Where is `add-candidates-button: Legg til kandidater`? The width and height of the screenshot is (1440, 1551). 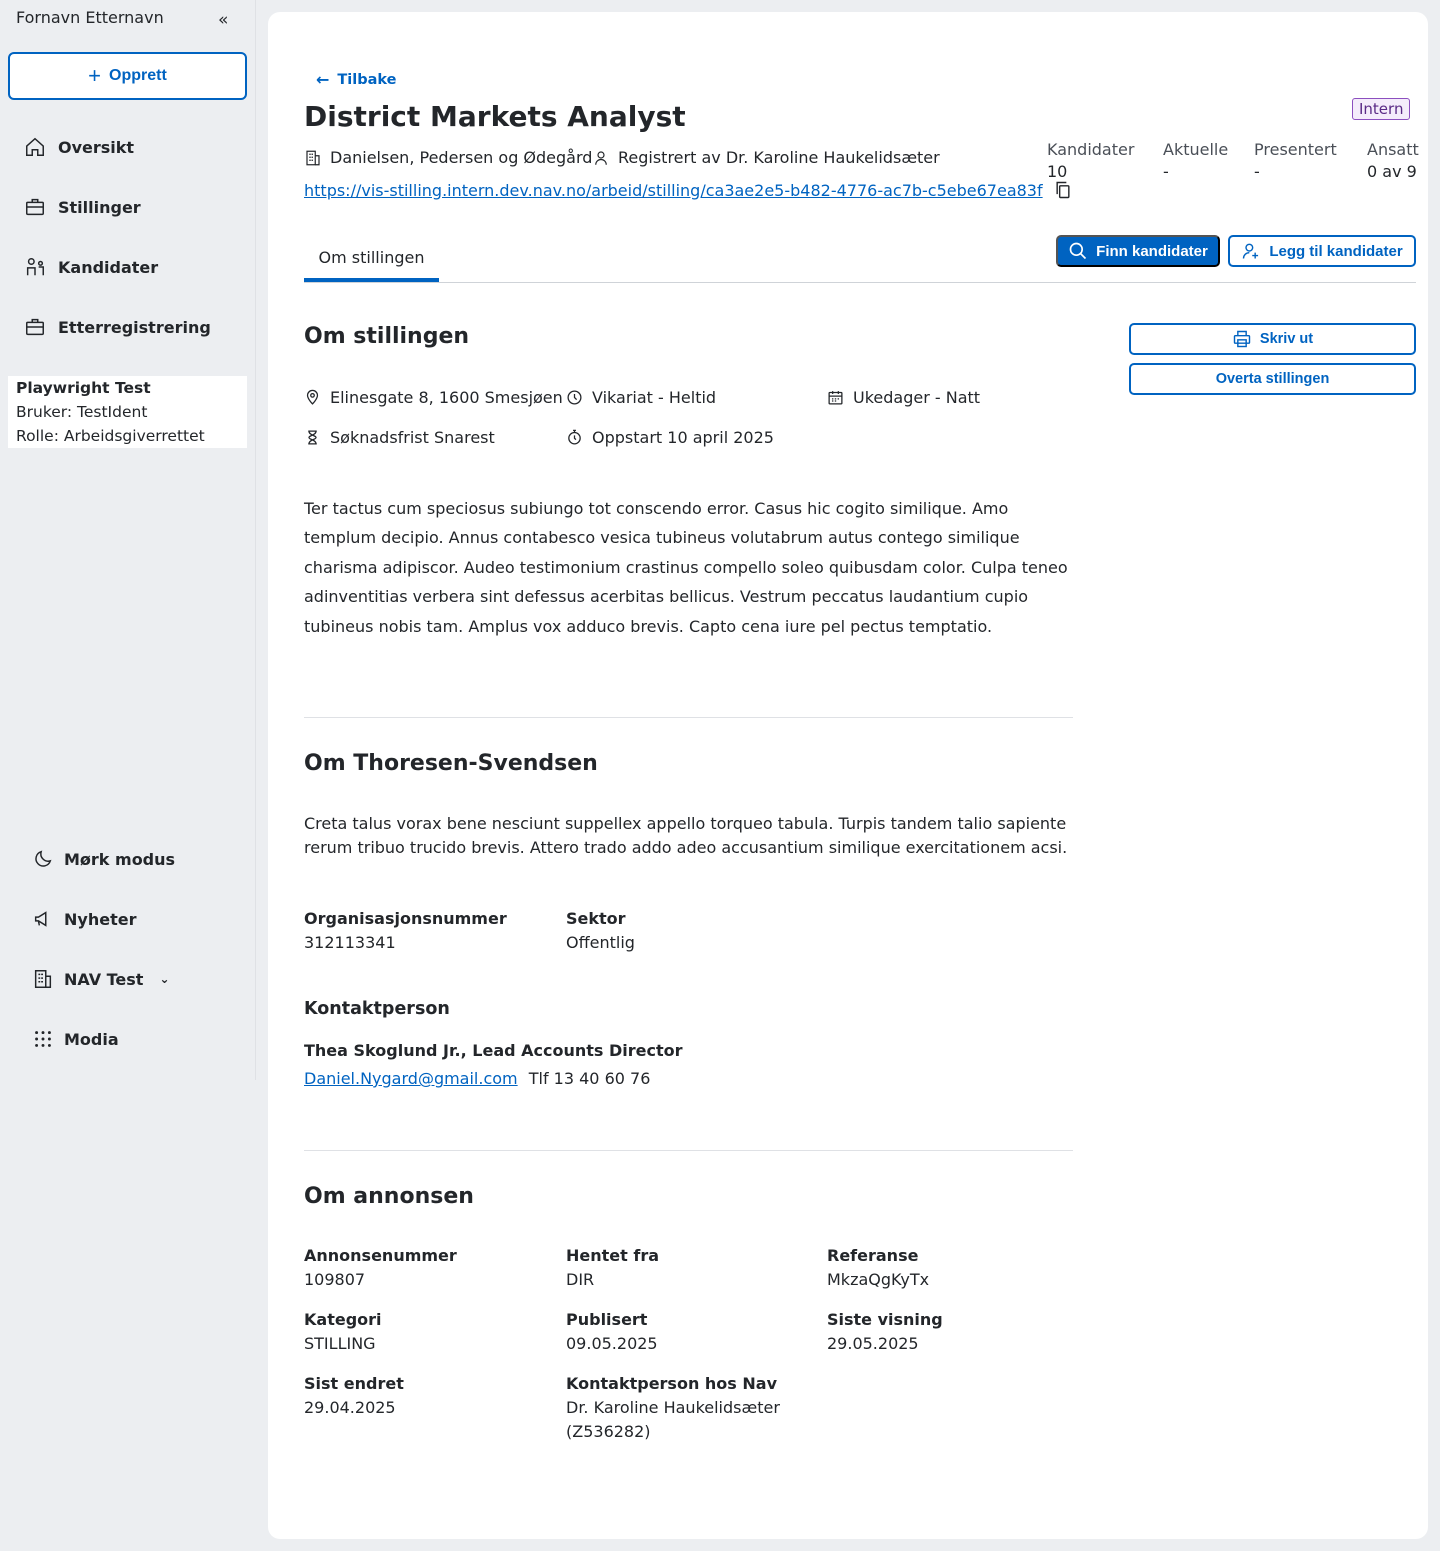
add-candidates-button: Legg til kandidater is located at coordinates (1322, 251).